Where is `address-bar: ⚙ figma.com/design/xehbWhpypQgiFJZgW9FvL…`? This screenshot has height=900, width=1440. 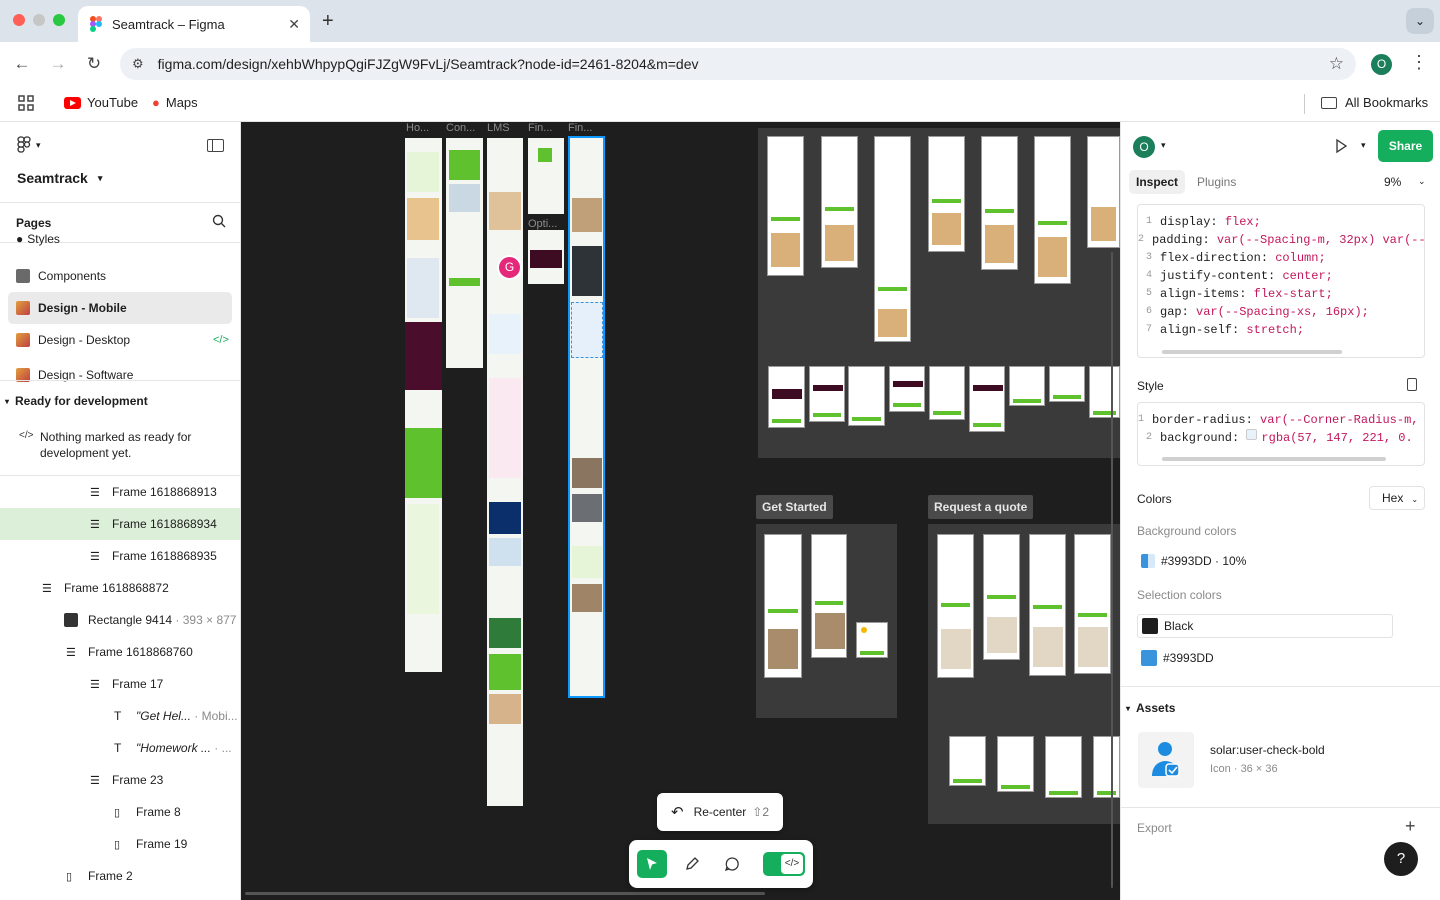
address-bar: ⚙ figma.com/design/xehbWhpypQgiFJZgW9FvL… is located at coordinates (738, 64).